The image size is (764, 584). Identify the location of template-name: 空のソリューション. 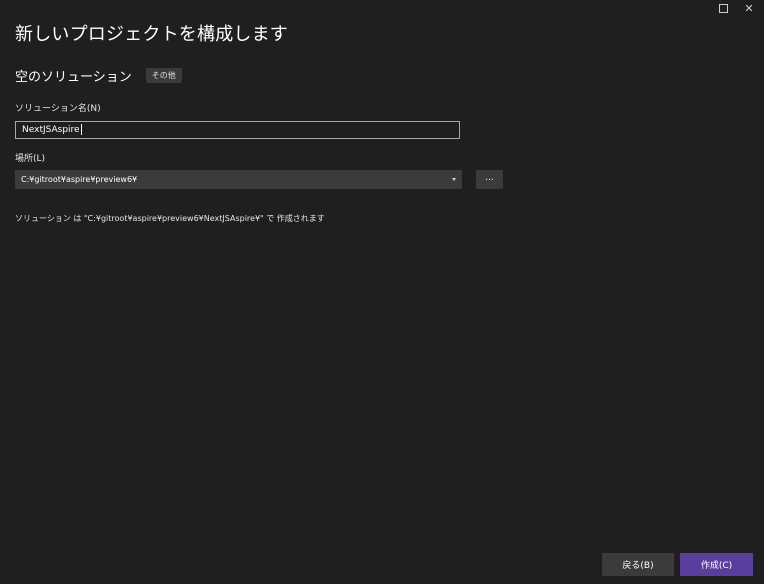
(73, 77).